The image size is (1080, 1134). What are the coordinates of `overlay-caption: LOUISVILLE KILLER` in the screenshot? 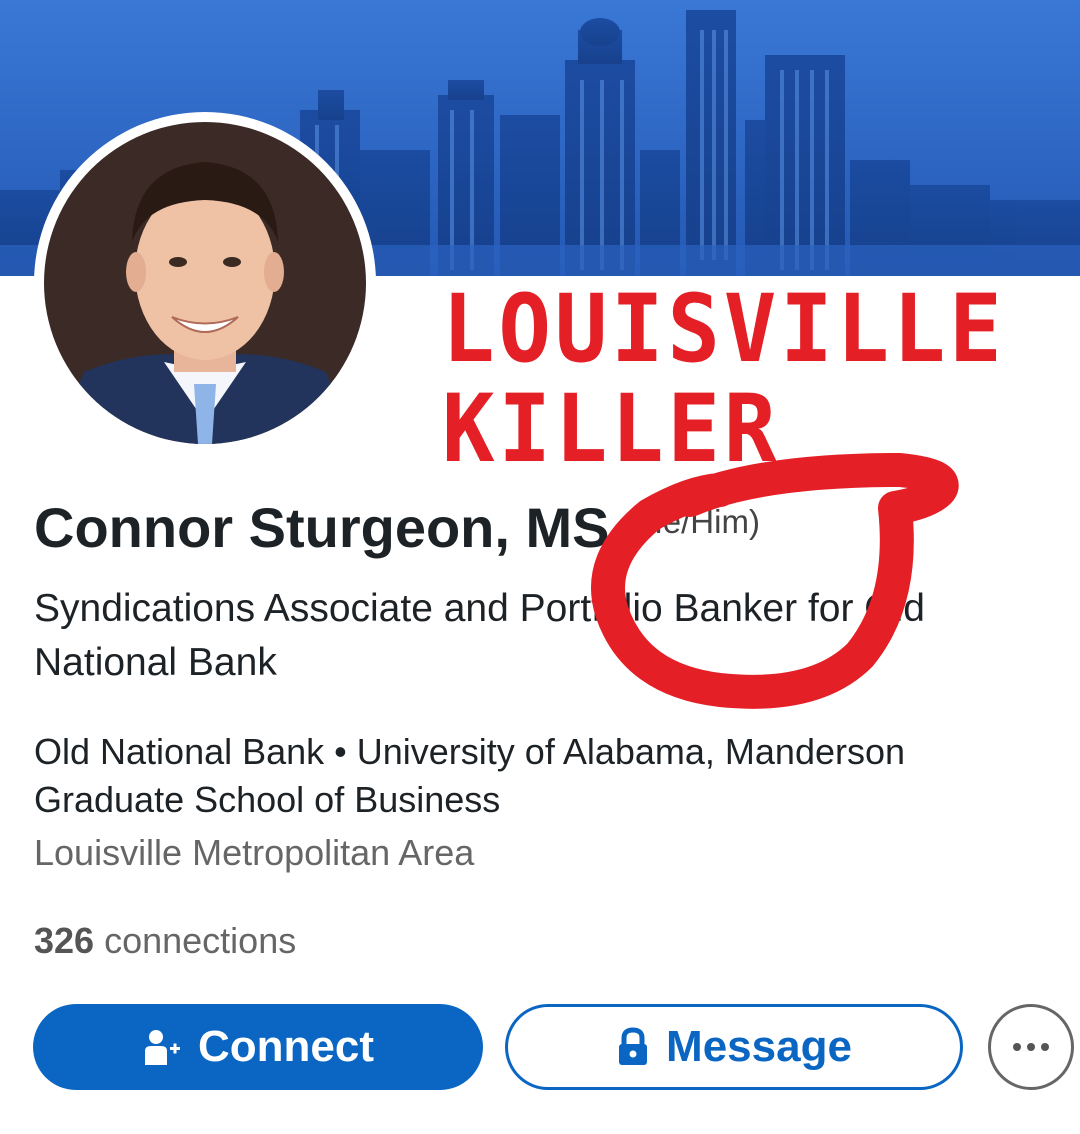 It's located at (724, 380).